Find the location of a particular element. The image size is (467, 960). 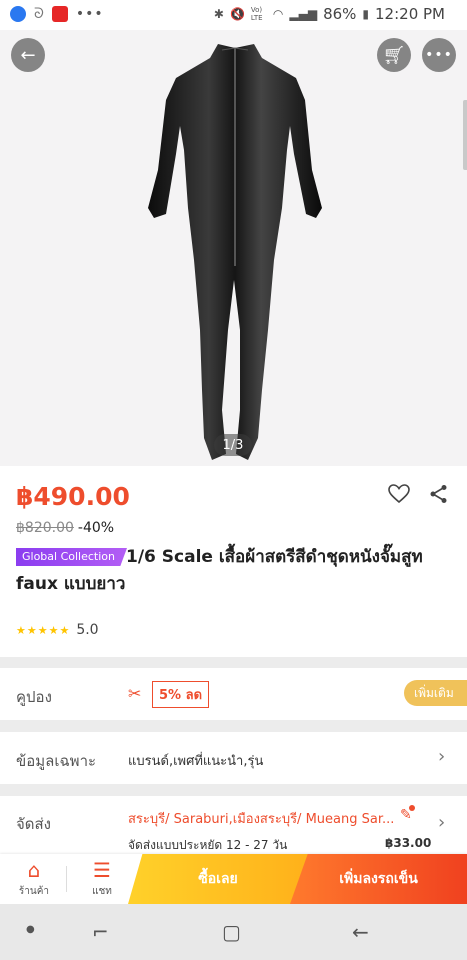

divider is located at coordinates (66, 879).